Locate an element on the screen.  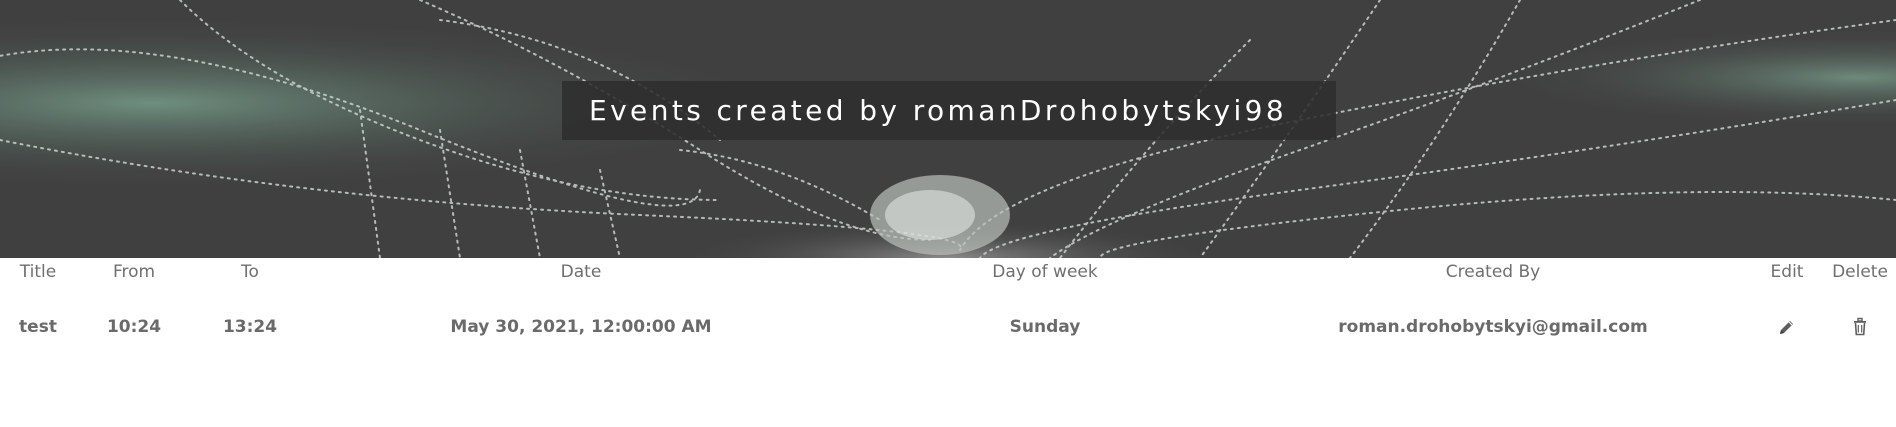
event-day-of-week-cell: Sunday is located at coordinates (1045, 327).